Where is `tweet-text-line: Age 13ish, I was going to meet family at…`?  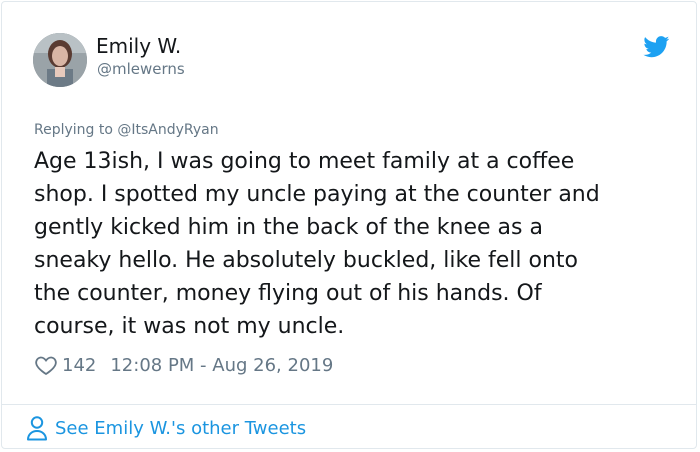
tweet-text-line: Age 13ish, I was going to meet family at… is located at coordinates (304, 161).